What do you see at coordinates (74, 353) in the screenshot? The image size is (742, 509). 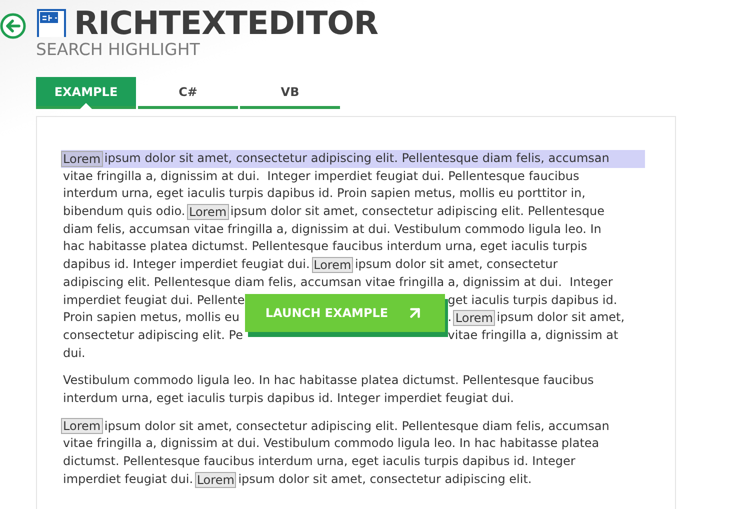 I see `body-text: dui.` at bounding box center [74, 353].